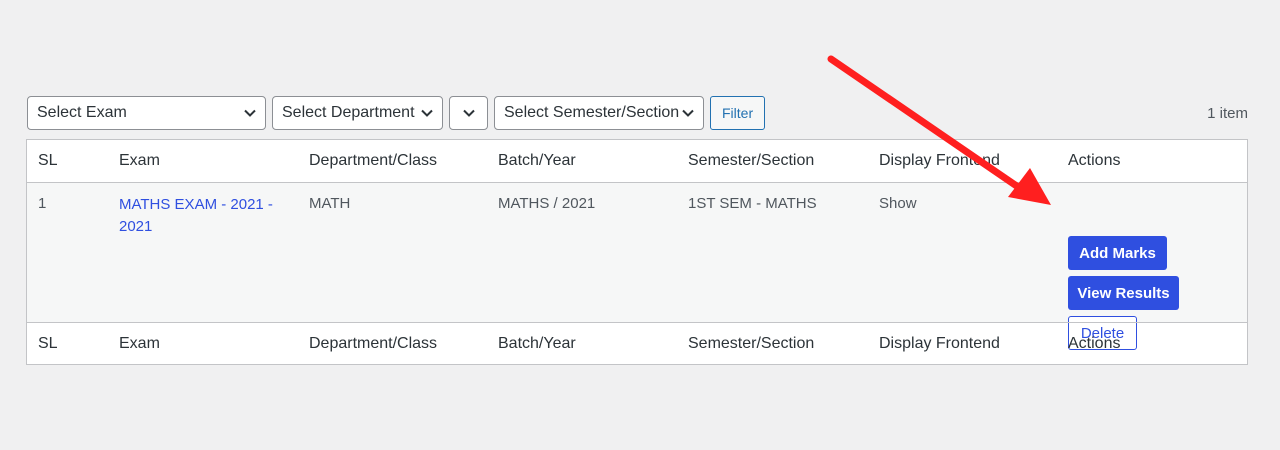  What do you see at coordinates (752, 203) in the screenshot?
I see `row-semester: 1ST SEM - MATHS` at bounding box center [752, 203].